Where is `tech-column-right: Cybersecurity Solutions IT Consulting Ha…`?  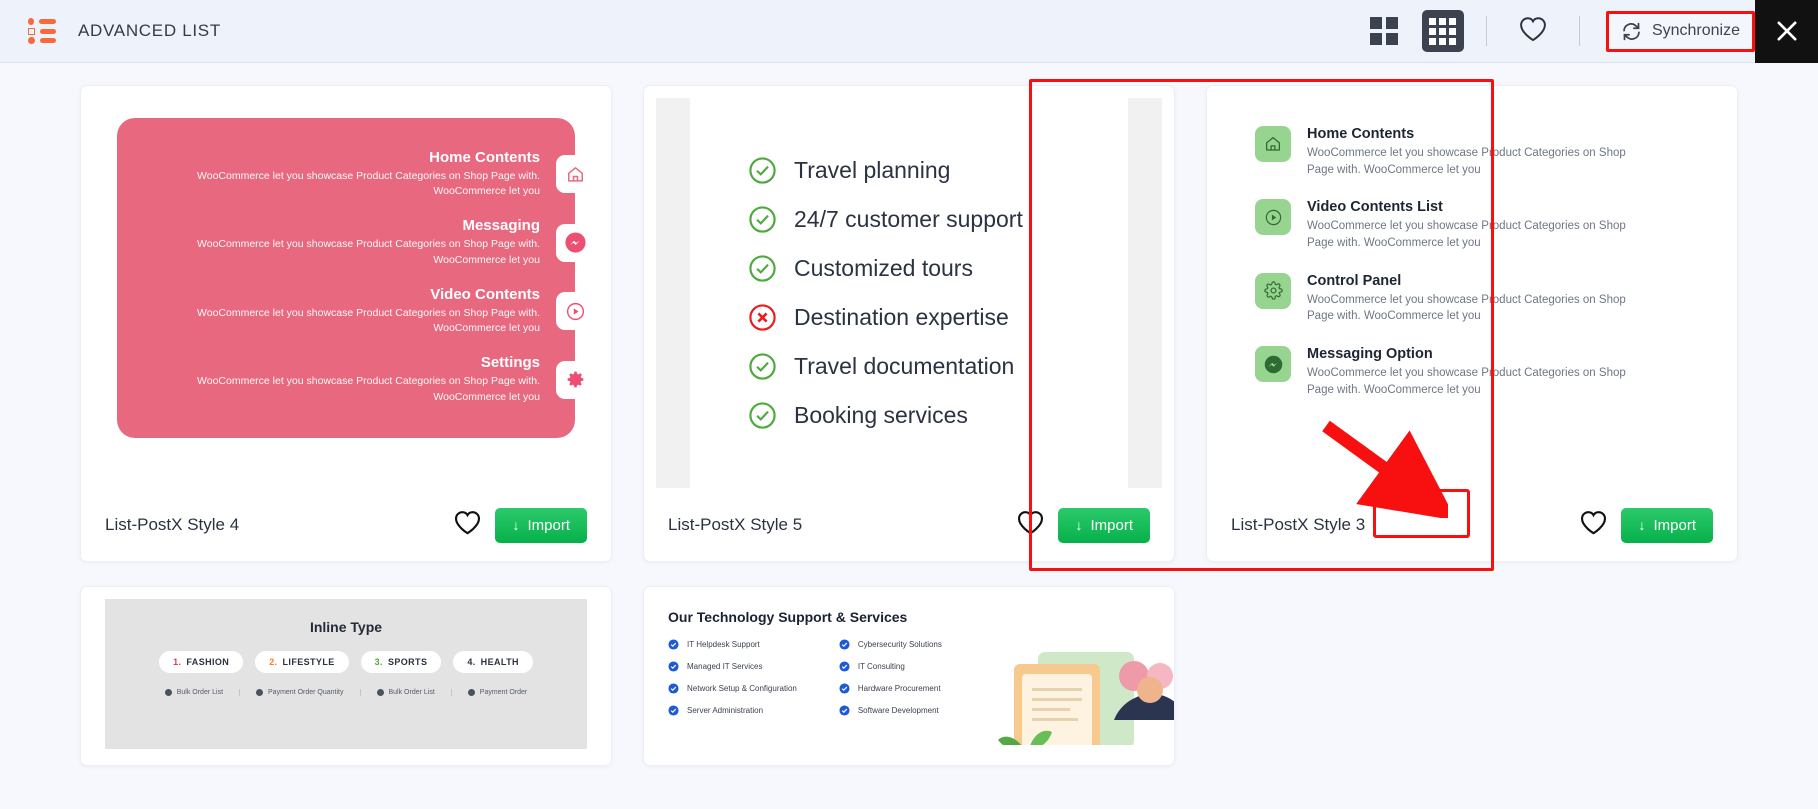
tech-column-right: Cybersecurity Solutions IT Consulting Ha… is located at coordinates (890, 677).